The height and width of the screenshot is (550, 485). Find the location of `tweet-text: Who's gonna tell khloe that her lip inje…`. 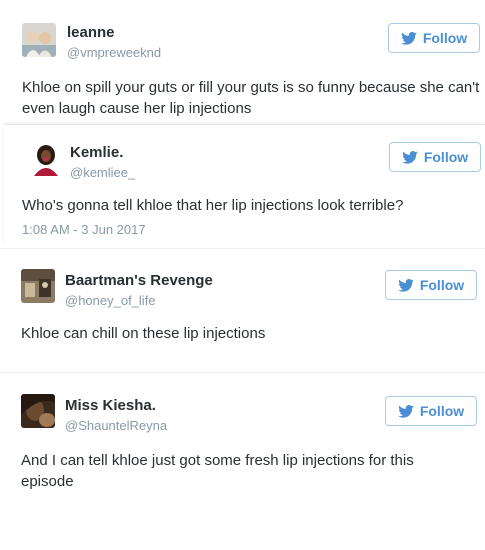

tweet-text: Who's gonna tell khloe that her lip inje… is located at coordinates (213, 205).